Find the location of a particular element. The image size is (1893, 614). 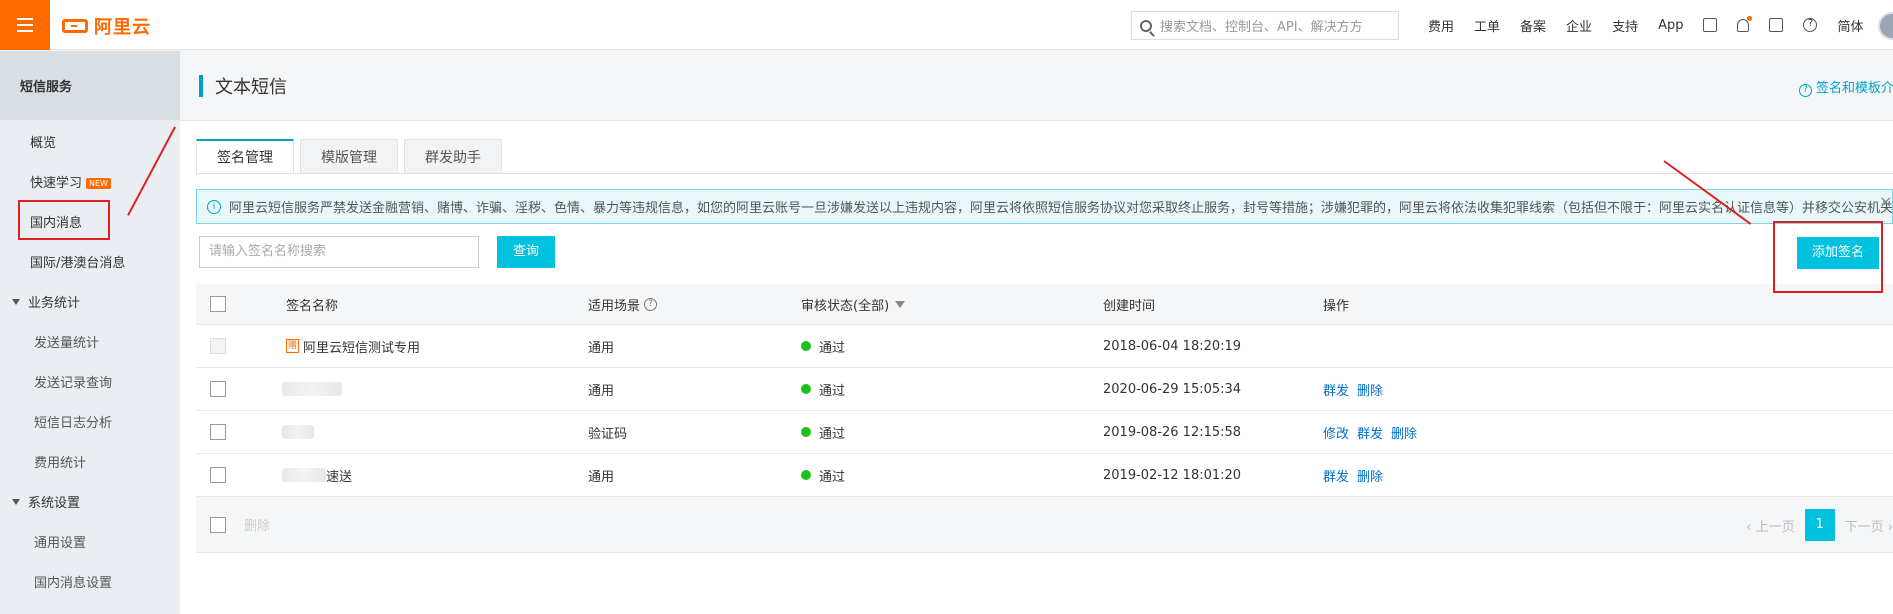

page-number-button: 1 is located at coordinates (1819, 525).